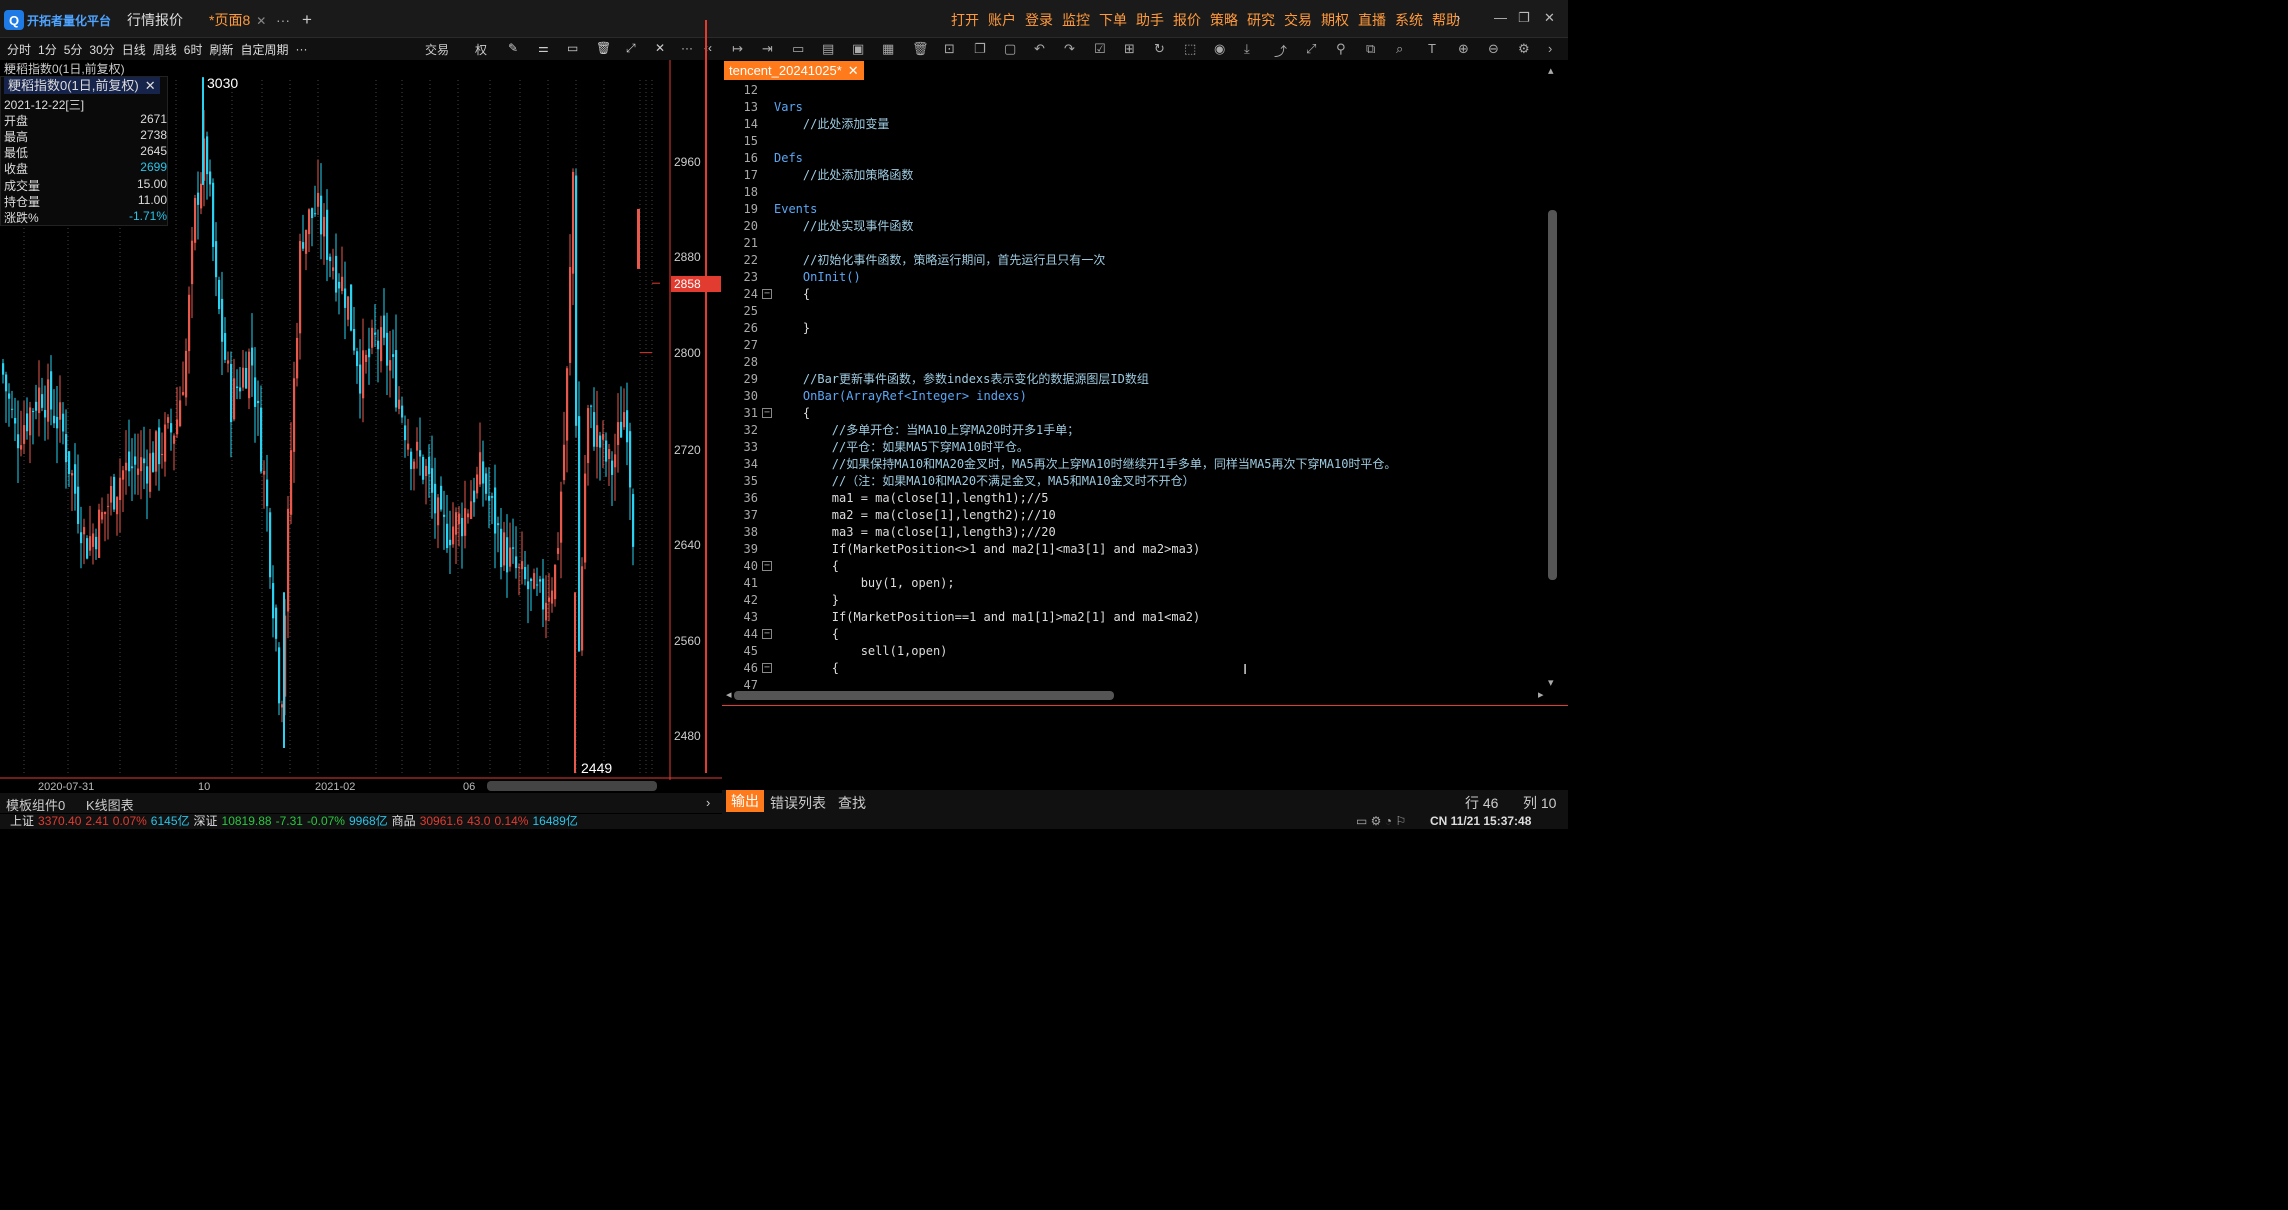  What do you see at coordinates (1100, 49) in the screenshot?
I see `check-icon: ☑` at bounding box center [1100, 49].